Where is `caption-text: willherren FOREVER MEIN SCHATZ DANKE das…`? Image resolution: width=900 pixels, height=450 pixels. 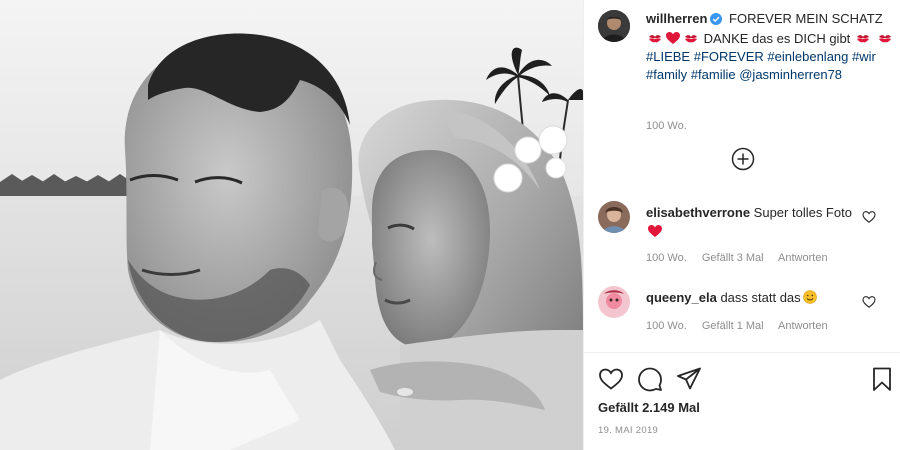 caption-text: willherren FOREVER MEIN SCHATZ DANKE das… is located at coordinates (770, 47).